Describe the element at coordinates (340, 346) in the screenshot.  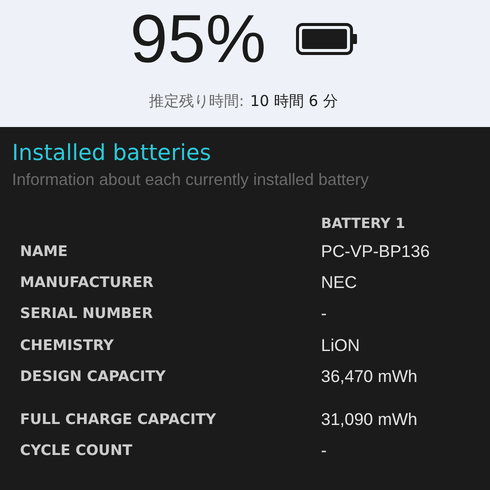
I see `row-value: LiON` at that location.